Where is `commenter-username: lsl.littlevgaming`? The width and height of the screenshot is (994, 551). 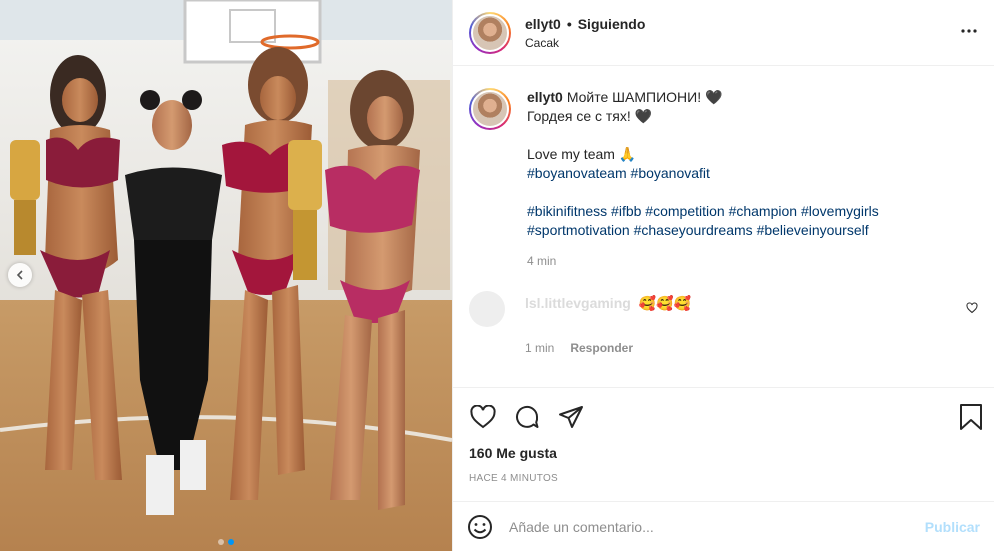
commenter-username: lsl.littlevgaming is located at coordinates (578, 303).